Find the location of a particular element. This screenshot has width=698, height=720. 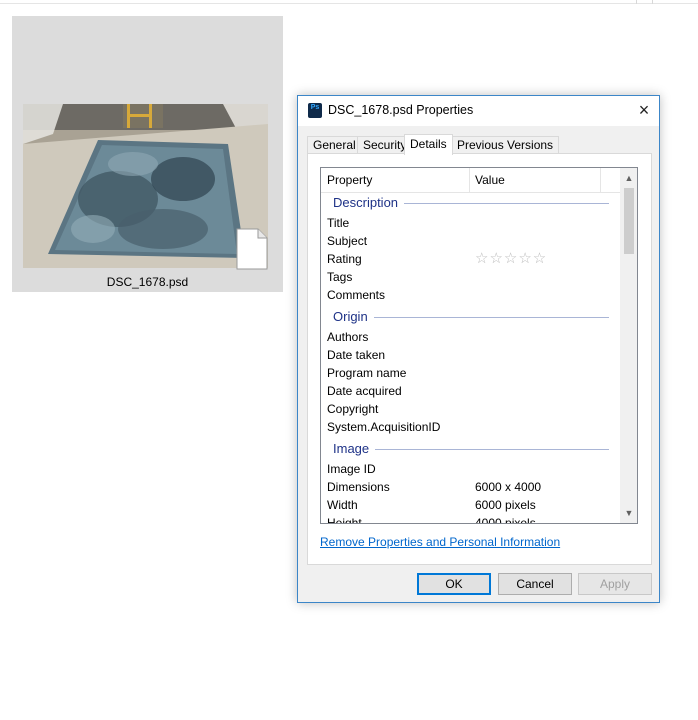

property-row: Comments is located at coordinates (471, 295).